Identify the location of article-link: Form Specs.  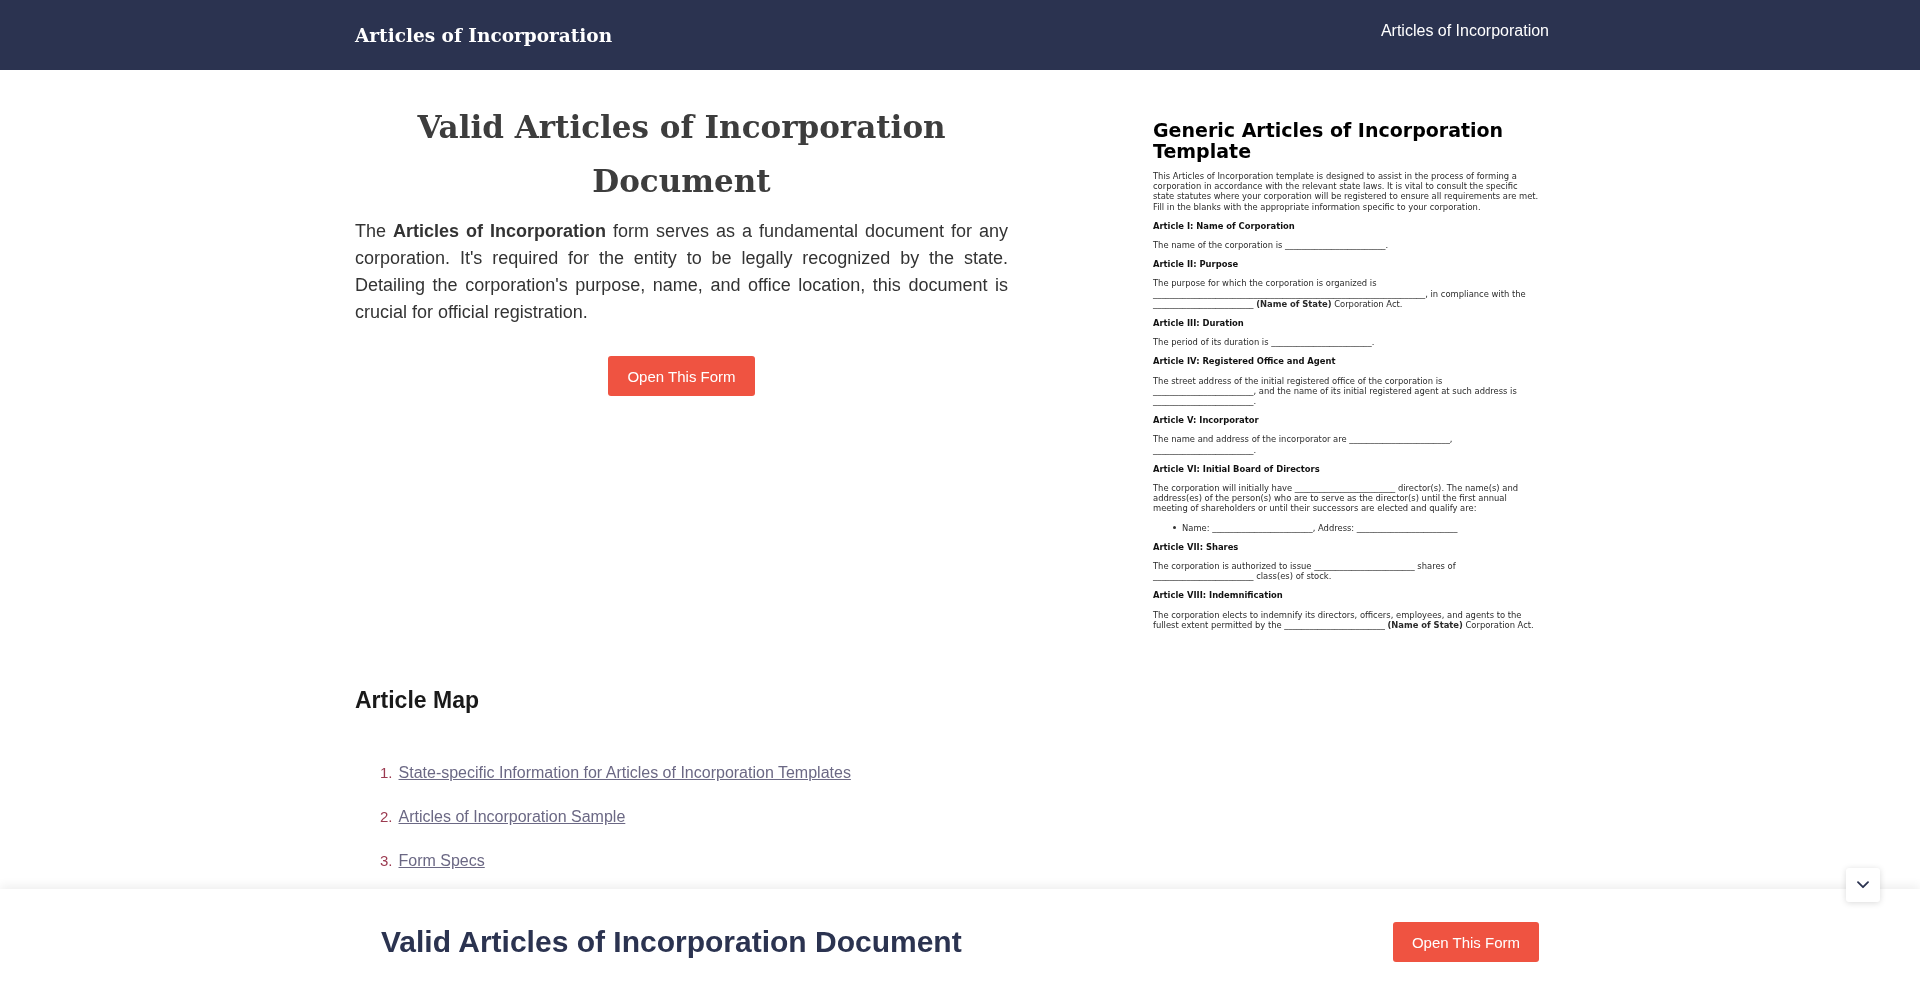
(441, 861).